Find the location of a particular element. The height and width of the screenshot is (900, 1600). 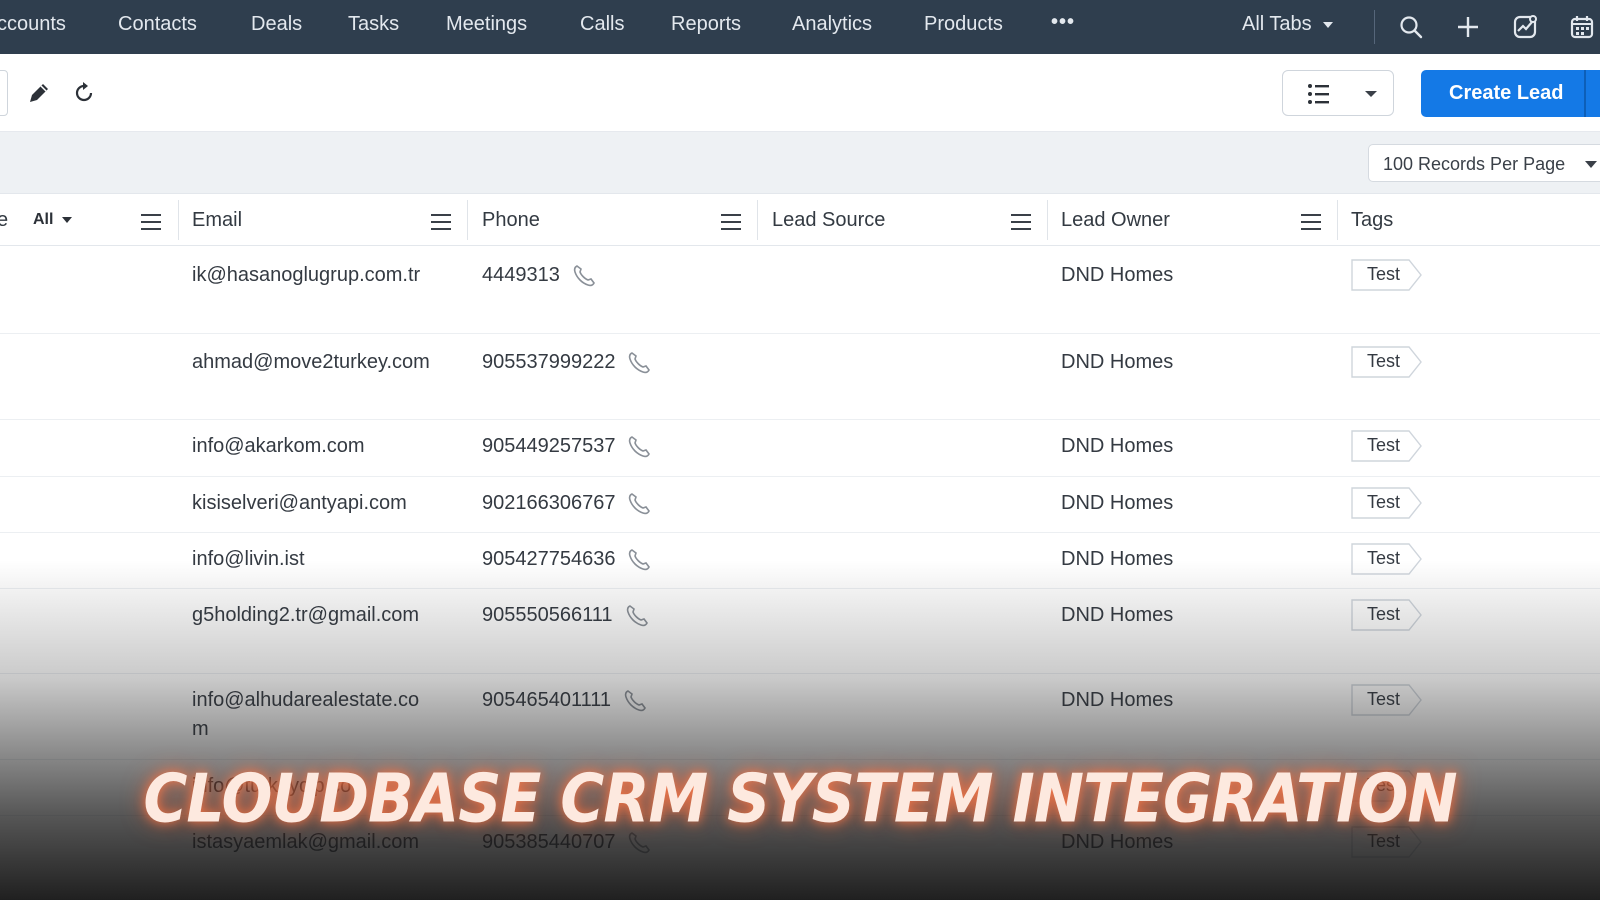

column-header-phone: Phone is located at coordinates (511, 220).